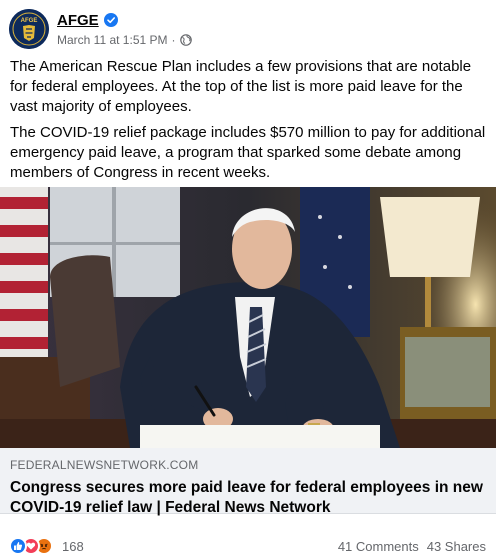  What do you see at coordinates (18, 546) in the screenshot?
I see `like-icon` at bounding box center [18, 546].